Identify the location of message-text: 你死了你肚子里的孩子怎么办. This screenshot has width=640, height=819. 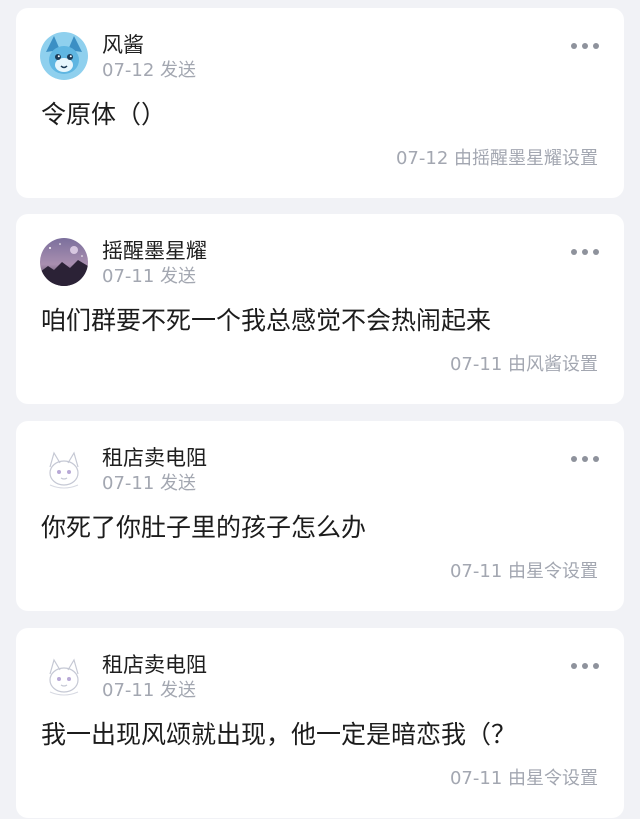
(204, 527).